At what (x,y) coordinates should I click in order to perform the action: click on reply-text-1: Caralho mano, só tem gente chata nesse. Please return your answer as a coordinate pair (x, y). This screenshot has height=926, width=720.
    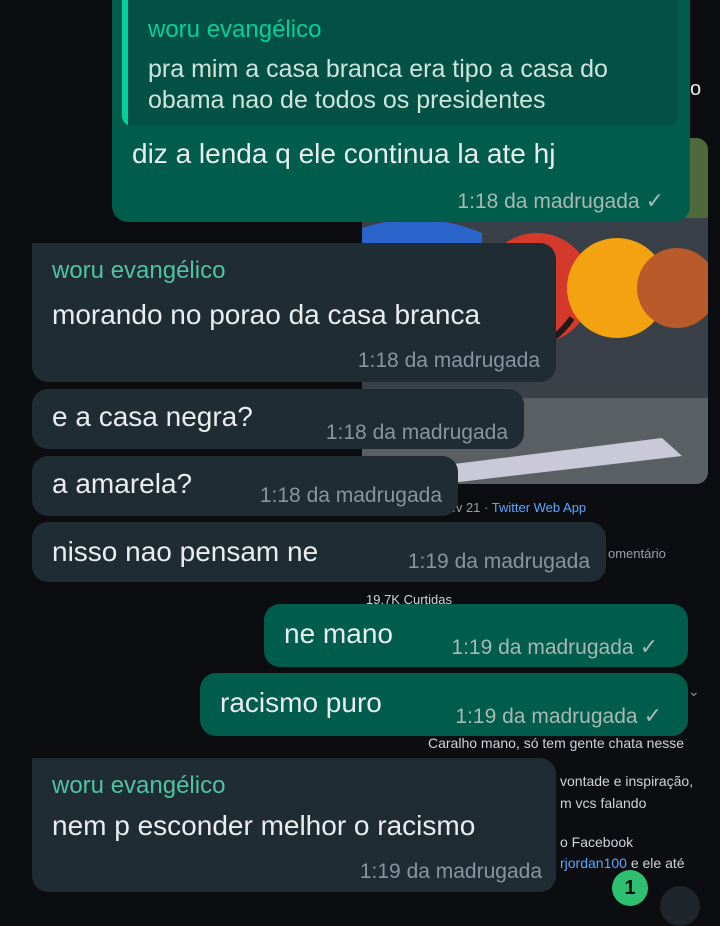
    Looking at the image, I should click on (556, 743).